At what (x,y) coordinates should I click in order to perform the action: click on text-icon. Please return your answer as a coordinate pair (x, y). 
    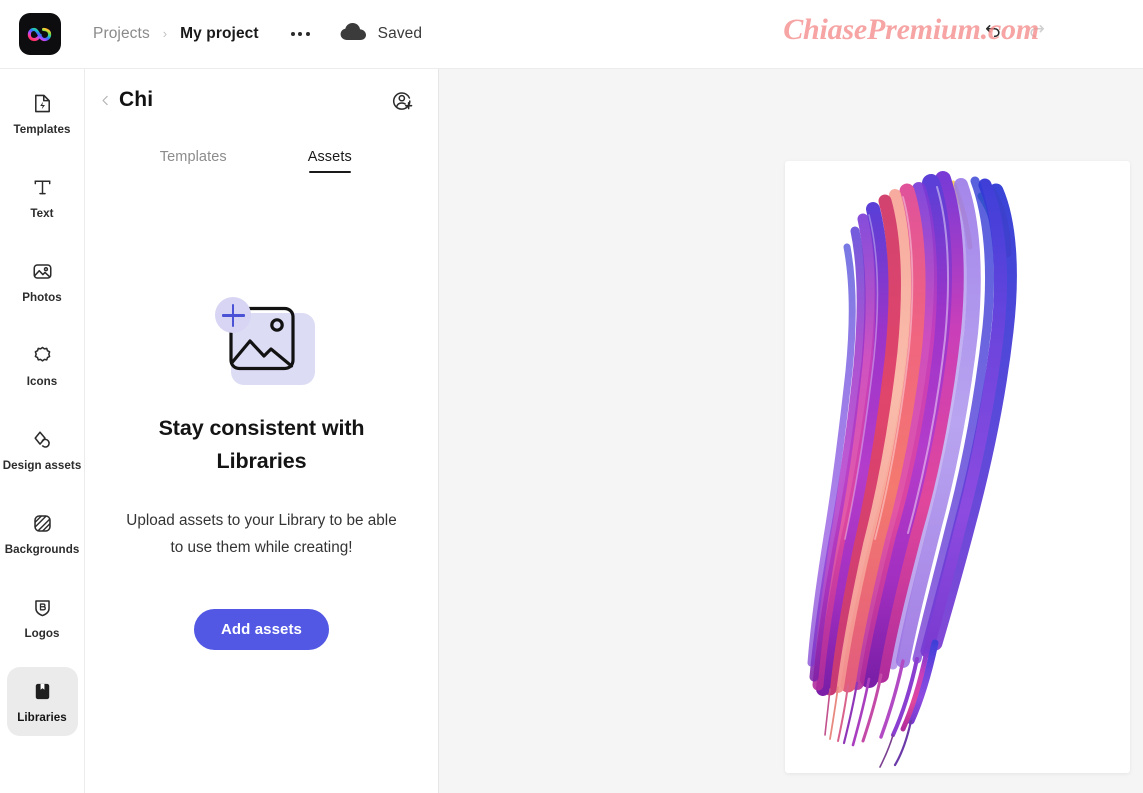
    Looking at the image, I should click on (42, 187).